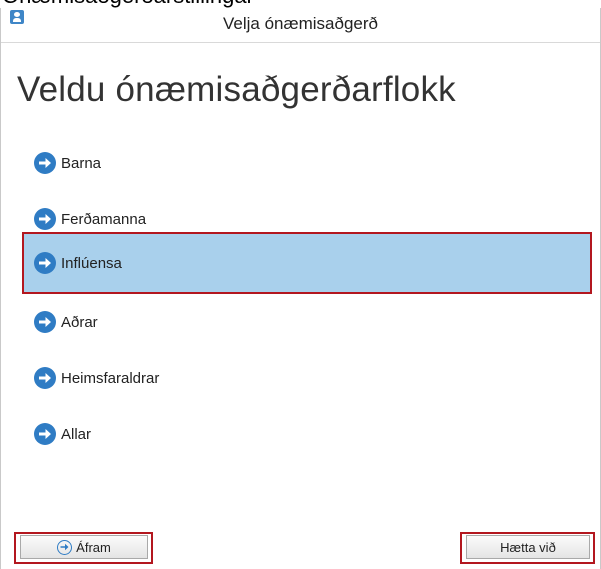  I want to click on clipped-caption-text: Ónæmisaðgerðarstillingar, so click(300, 4).